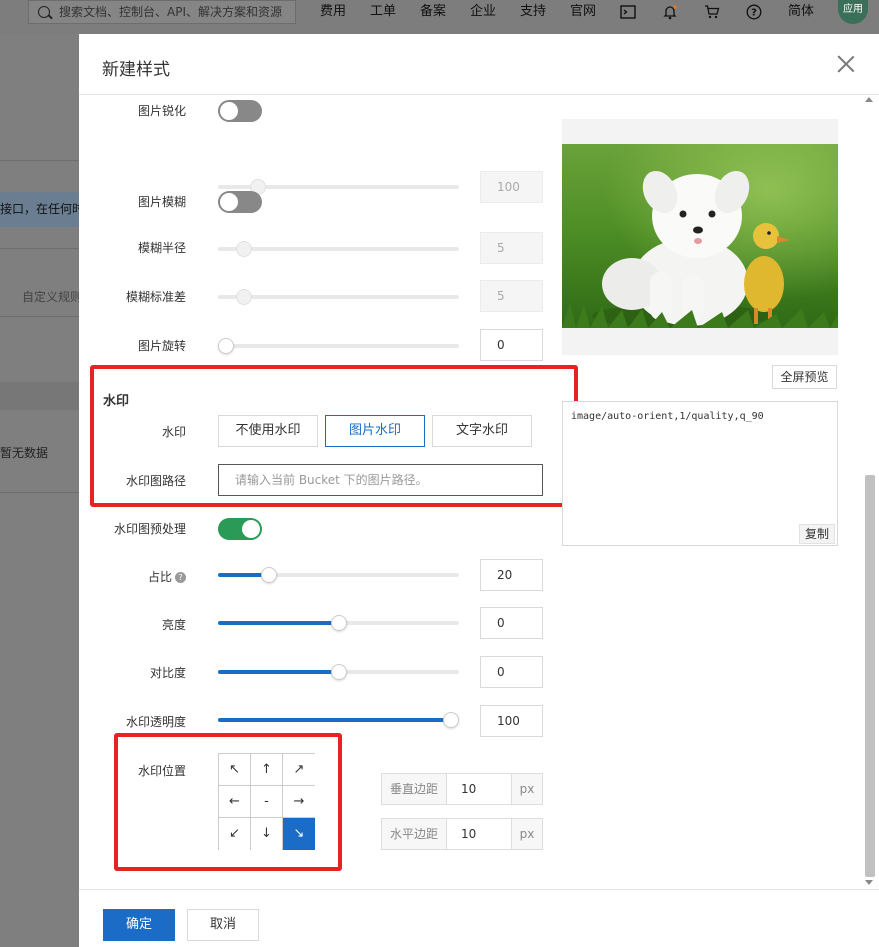 The height and width of the screenshot is (947, 879). I want to click on ratio-value-input: 20, so click(511, 575).